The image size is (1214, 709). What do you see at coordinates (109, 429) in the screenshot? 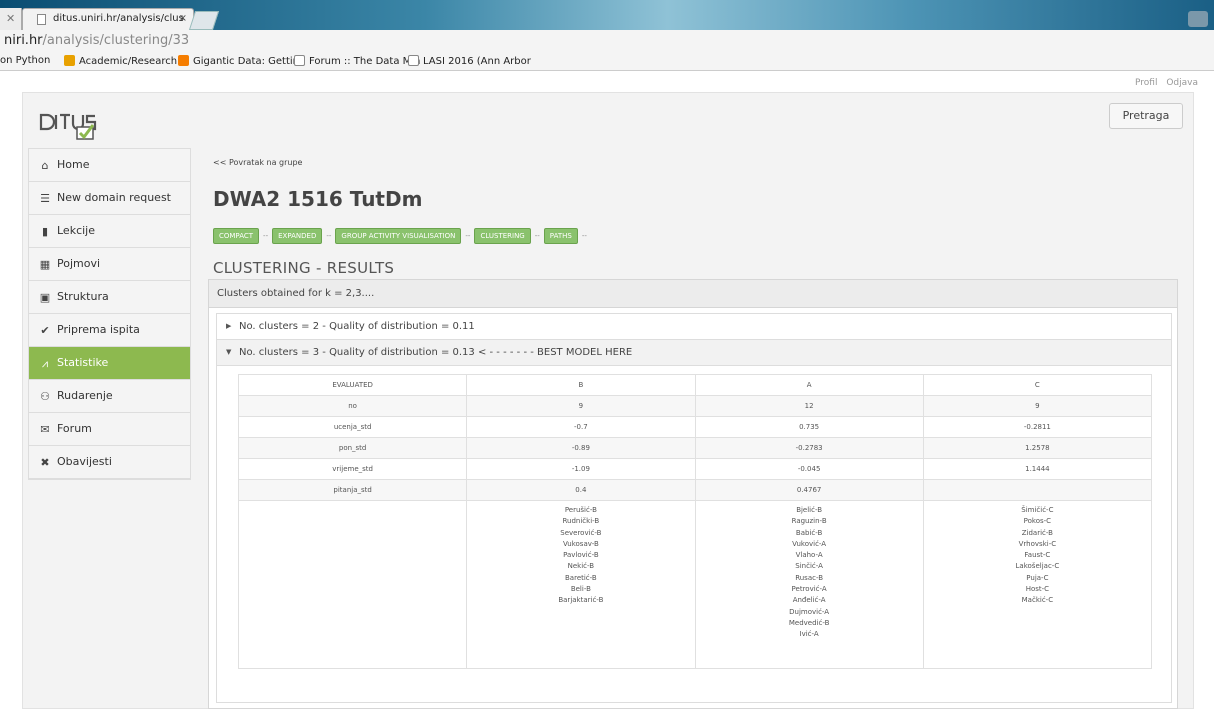
I see `sidebar-item-forum: ✉ Forum` at bounding box center [109, 429].